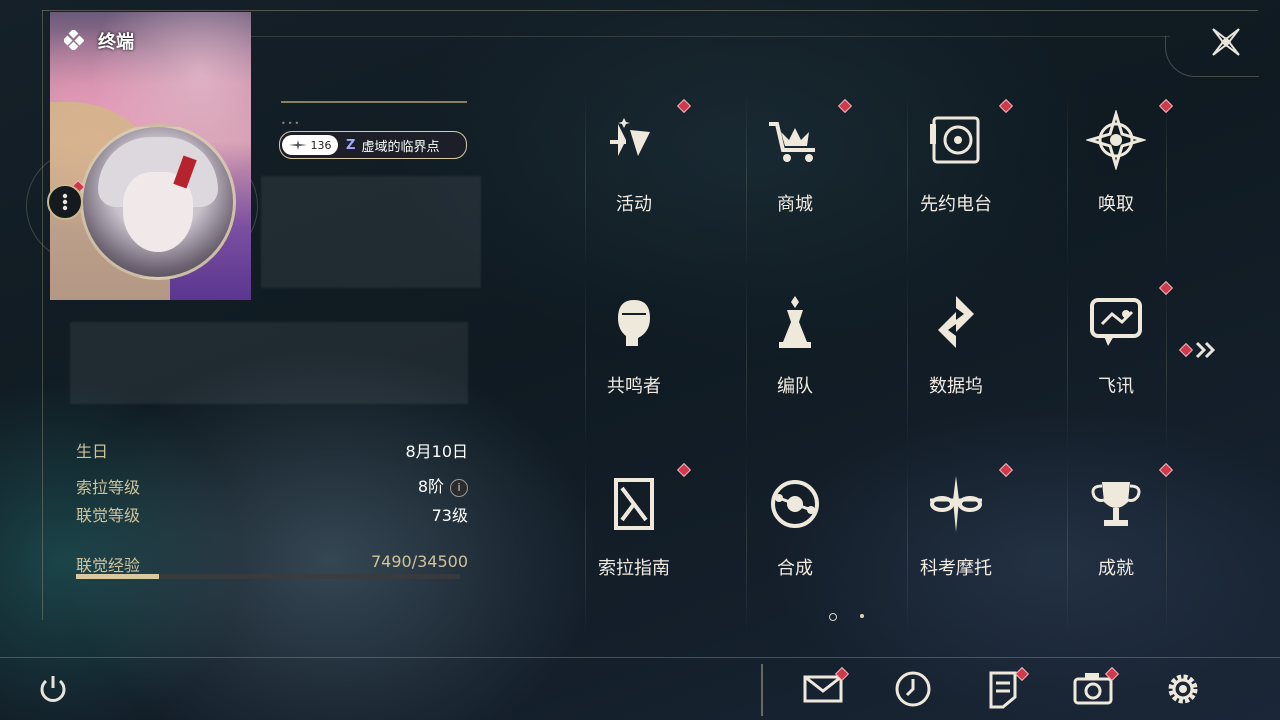 The height and width of the screenshot is (720, 1280). What do you see at coordinates (116, 42) in the screenshot?
I see `banner-title: 终端` at bounding box center [116, 42].